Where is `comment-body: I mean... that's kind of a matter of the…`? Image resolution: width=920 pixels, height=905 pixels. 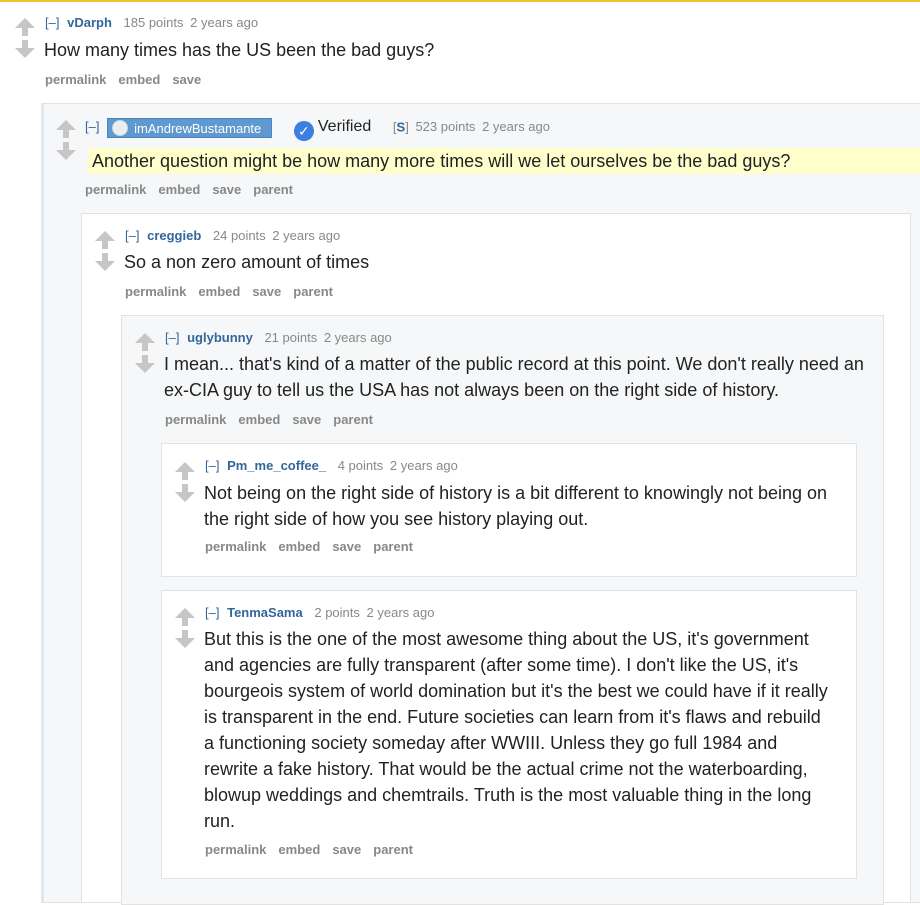
comment-body: I mean... that's kind of a matter of the… is located at coordinates (514, 377).